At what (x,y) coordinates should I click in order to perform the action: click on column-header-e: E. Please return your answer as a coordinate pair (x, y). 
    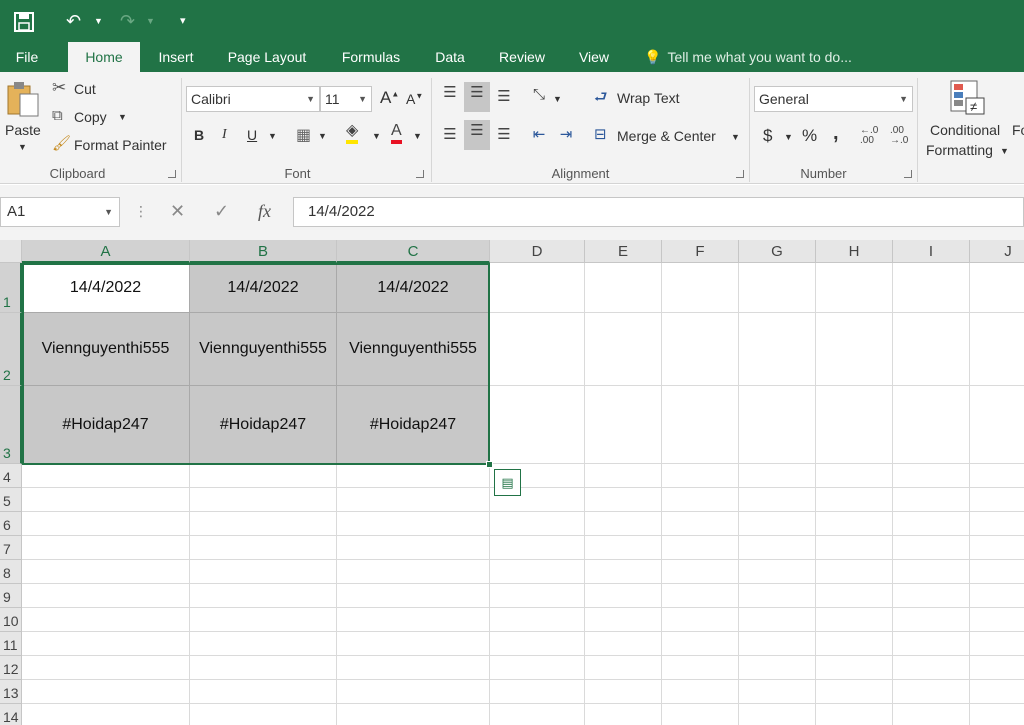
    Looking at the image, I should click on (623, 251).